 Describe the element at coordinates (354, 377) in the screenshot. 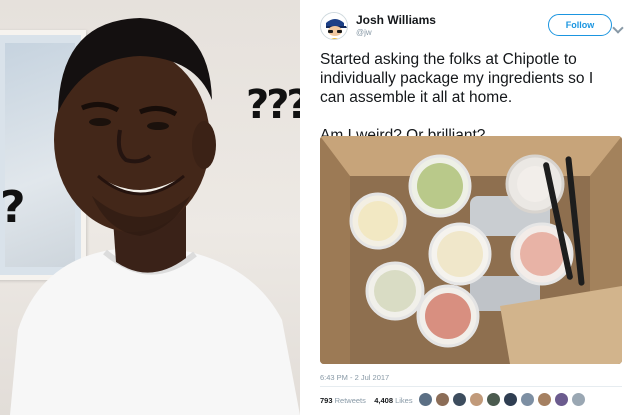

I see `tweet-timestamp: 6:43 PM - 2 Jul 2017` at that location.